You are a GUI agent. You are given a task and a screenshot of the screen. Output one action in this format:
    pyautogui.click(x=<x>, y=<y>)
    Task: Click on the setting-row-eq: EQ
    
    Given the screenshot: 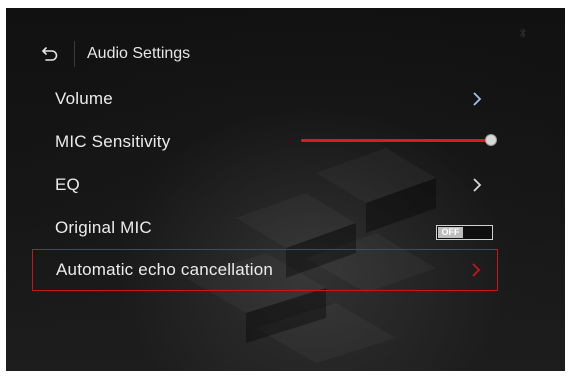 What is the action you would take?
    pyautogui.click(x=265, y=185)
    